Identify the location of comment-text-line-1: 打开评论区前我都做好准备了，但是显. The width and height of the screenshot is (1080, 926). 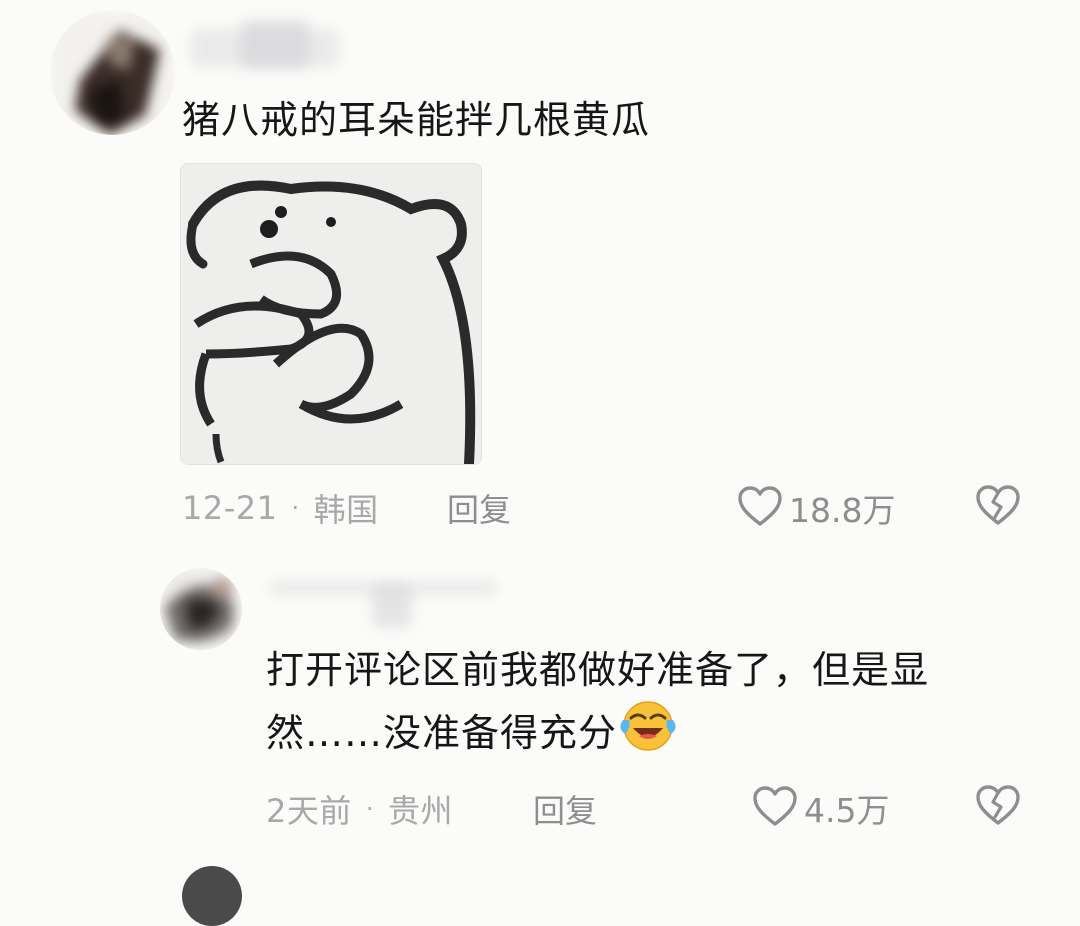
(598, 670).